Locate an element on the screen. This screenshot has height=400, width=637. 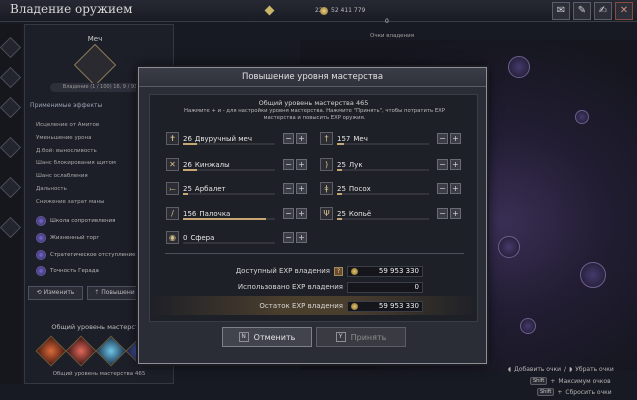
exp-remaining-row: Остаток EXP владения 59 953 330 is located at coordinates (314, 306).